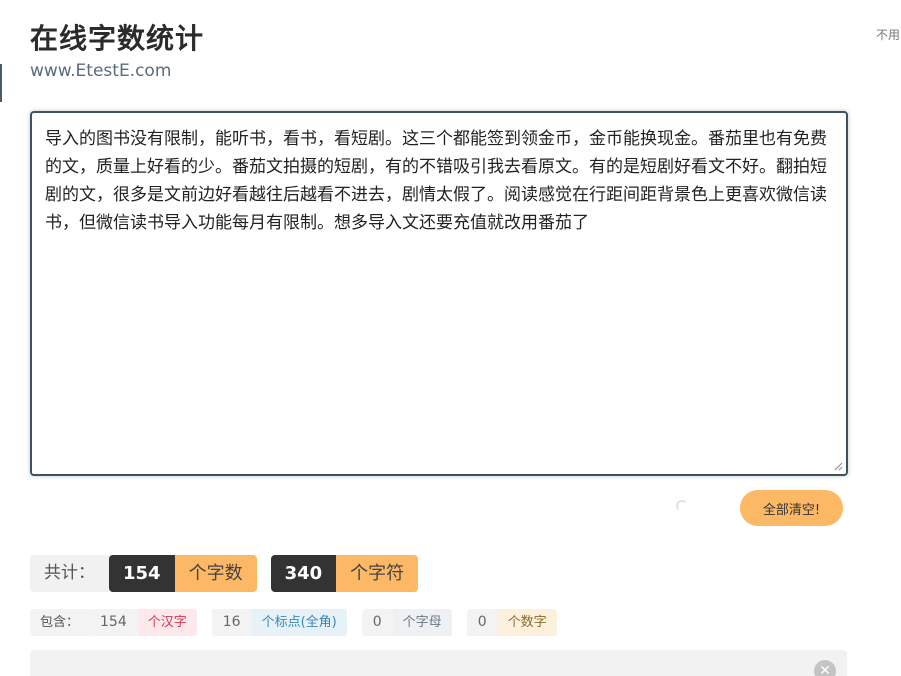 The image size is (901, 676). I want to click on site-title: 在线字数统计, so click(117, 38).